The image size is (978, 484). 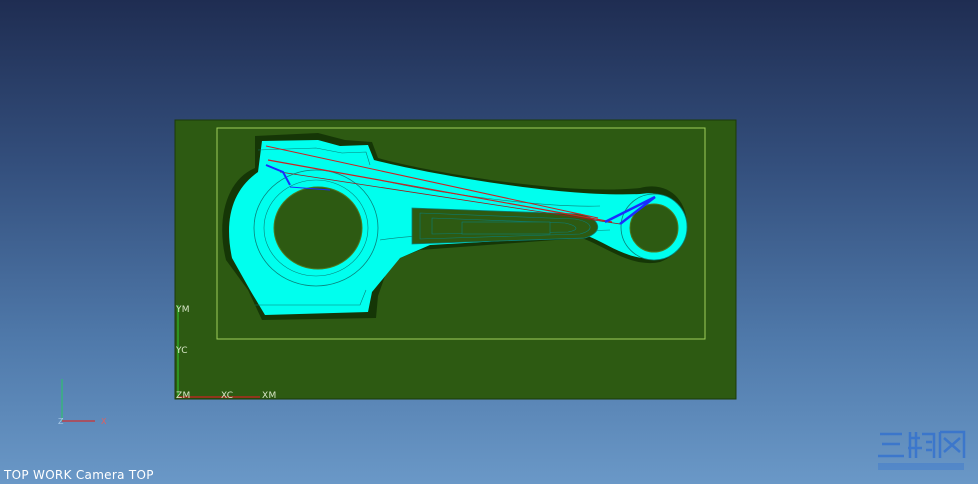 What do you see at coordinates (79, 475) in the screenshot?
I see `view-status-text: TOP WORK Camera TOP` at bounding box center [79, 475].